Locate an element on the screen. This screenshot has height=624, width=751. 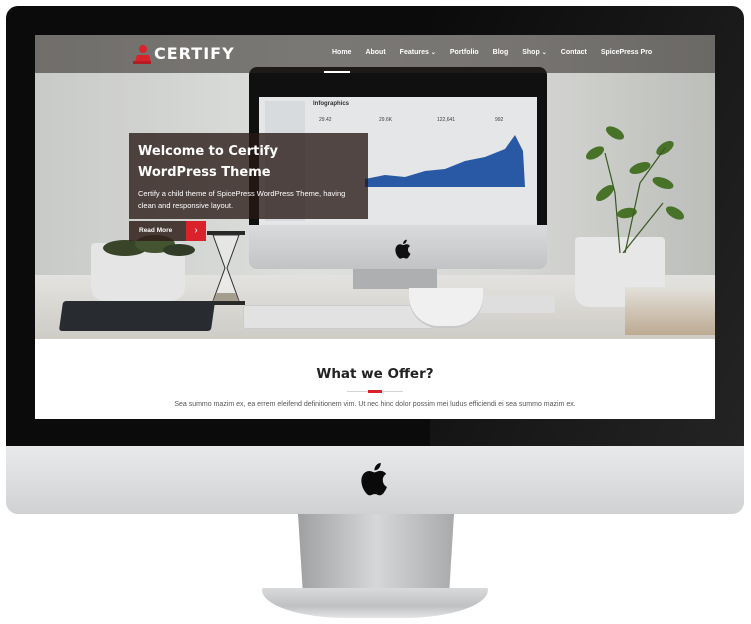
nav-item-shop: Shop ⌄ is located at coordinates (534, 56).